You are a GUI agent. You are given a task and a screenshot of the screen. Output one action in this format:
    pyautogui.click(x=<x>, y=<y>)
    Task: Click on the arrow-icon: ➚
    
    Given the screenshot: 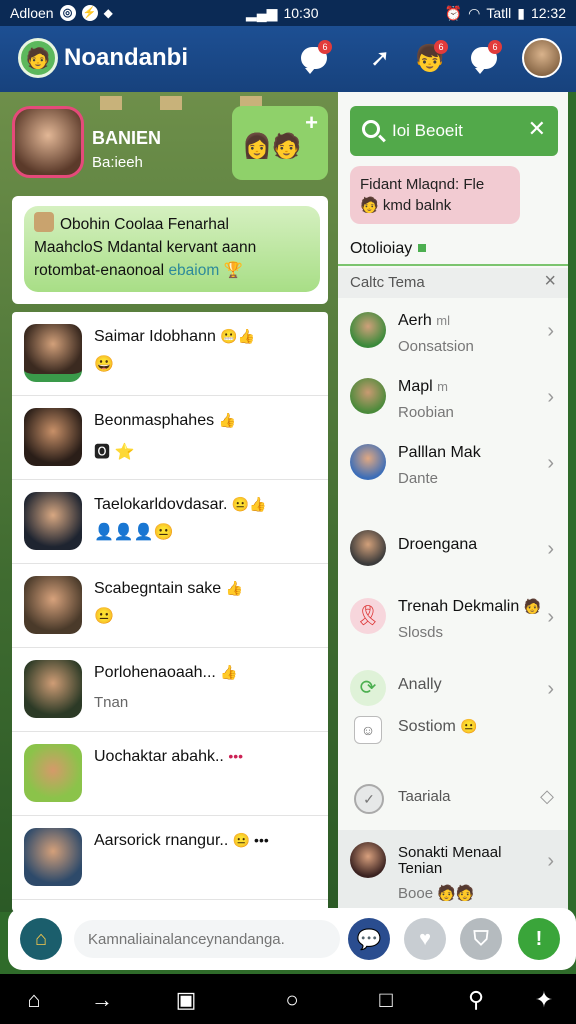 What is the action you would take?
    pyautogui.click(x=380, y=58)
    